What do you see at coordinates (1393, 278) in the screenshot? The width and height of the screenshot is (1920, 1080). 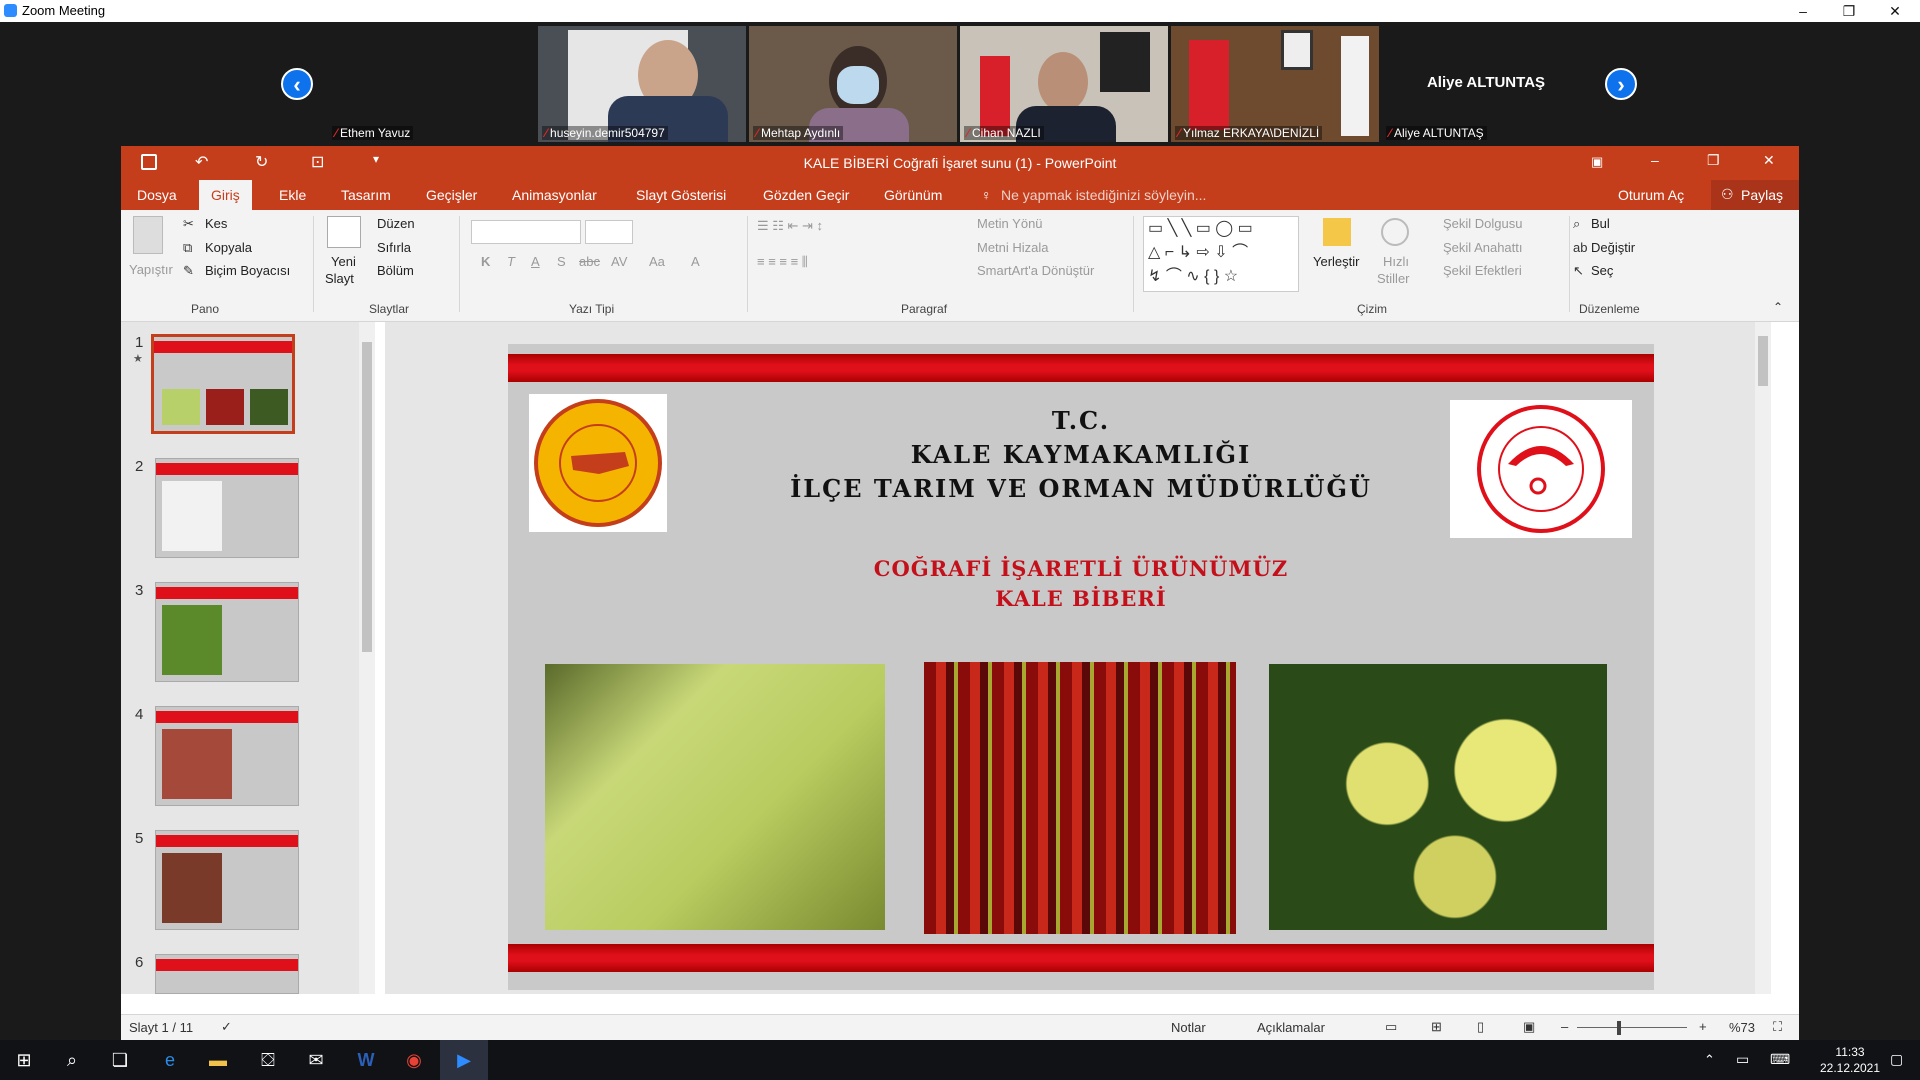 I see `quick-styles-label-2: Stiller` at bounding box center [1393, 278].